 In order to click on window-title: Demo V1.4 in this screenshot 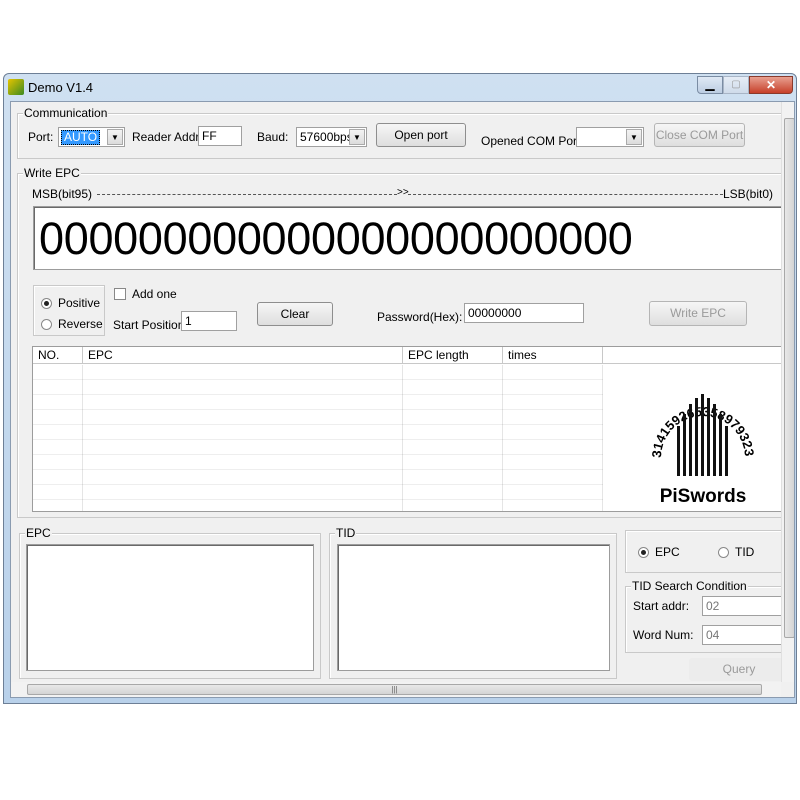, I will do `click(61, 87)`.